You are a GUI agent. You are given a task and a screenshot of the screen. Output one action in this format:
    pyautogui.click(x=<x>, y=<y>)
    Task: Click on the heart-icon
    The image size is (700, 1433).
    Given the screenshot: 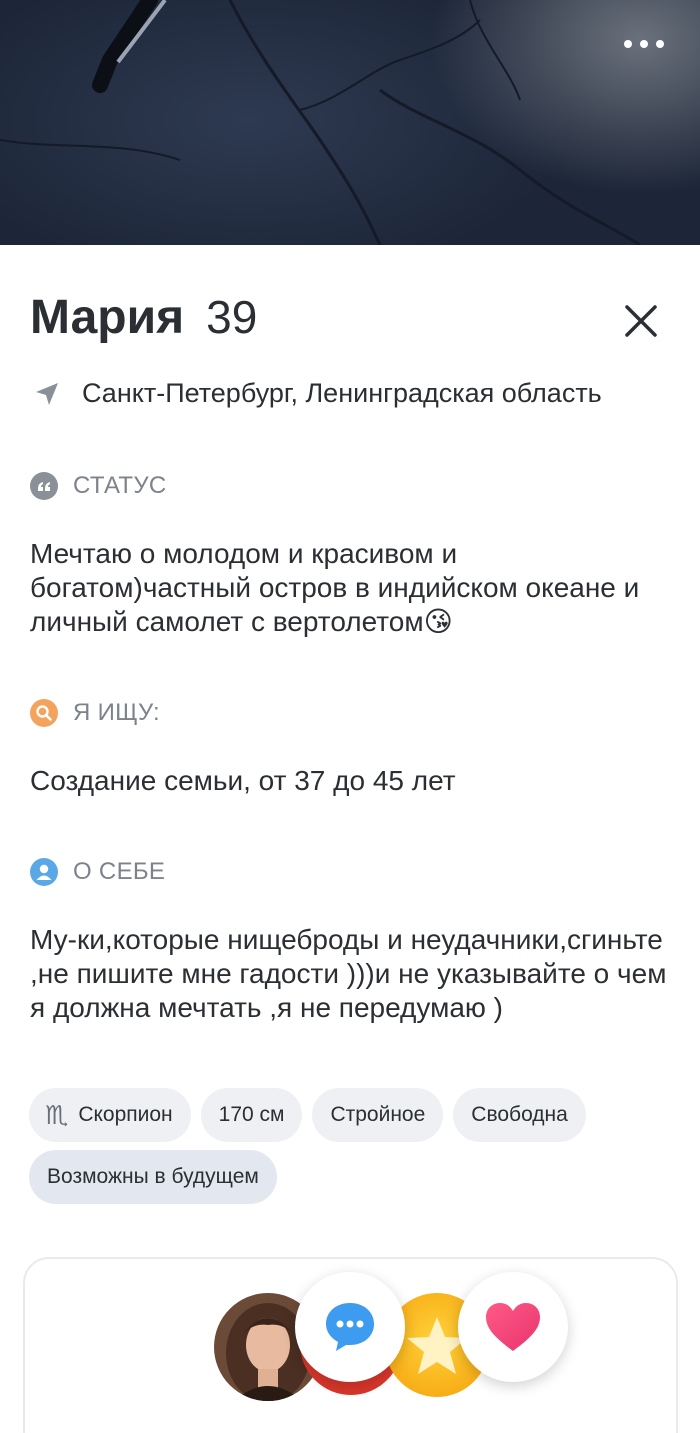 What is the action you would take?
    pyautogui.click(x=513, y=1327)
    